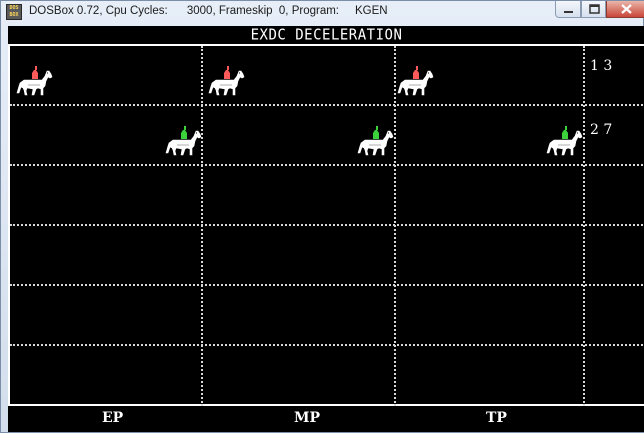 Image resolution: width=644 pixels, height=433 pixels. I want to click on point-label-tp: TP, so click(496, 418).